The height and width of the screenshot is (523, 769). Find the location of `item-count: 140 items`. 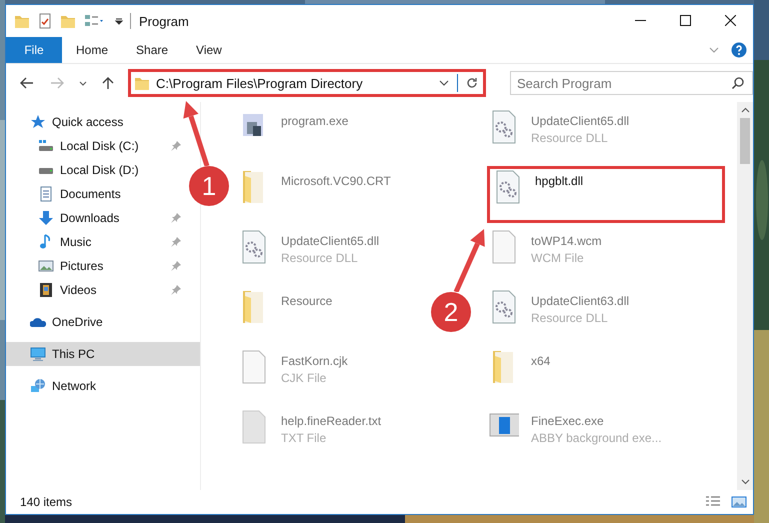

item-count: 140 items is located at coordinates (46, 502).